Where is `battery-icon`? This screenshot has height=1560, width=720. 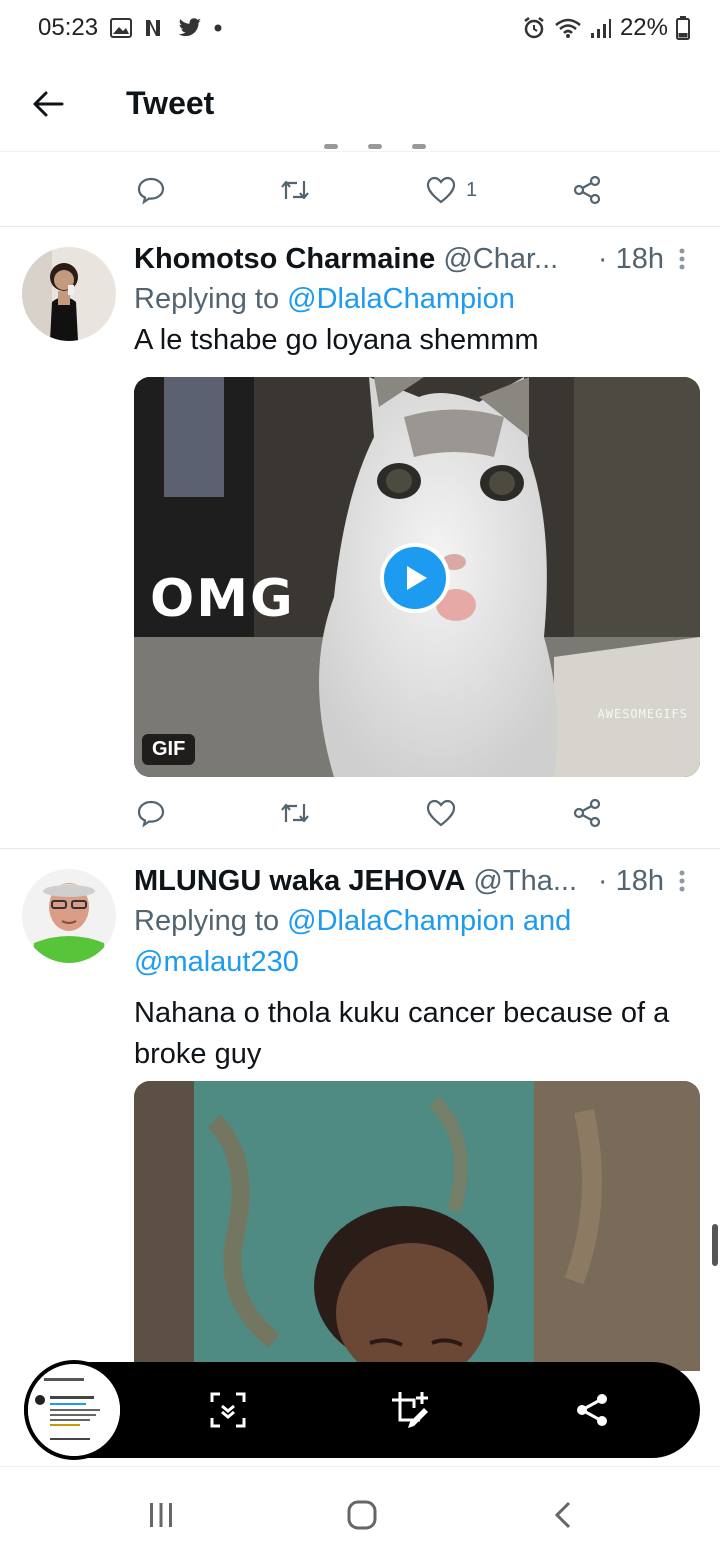 battery-icon is located at coordinates (683, 28).